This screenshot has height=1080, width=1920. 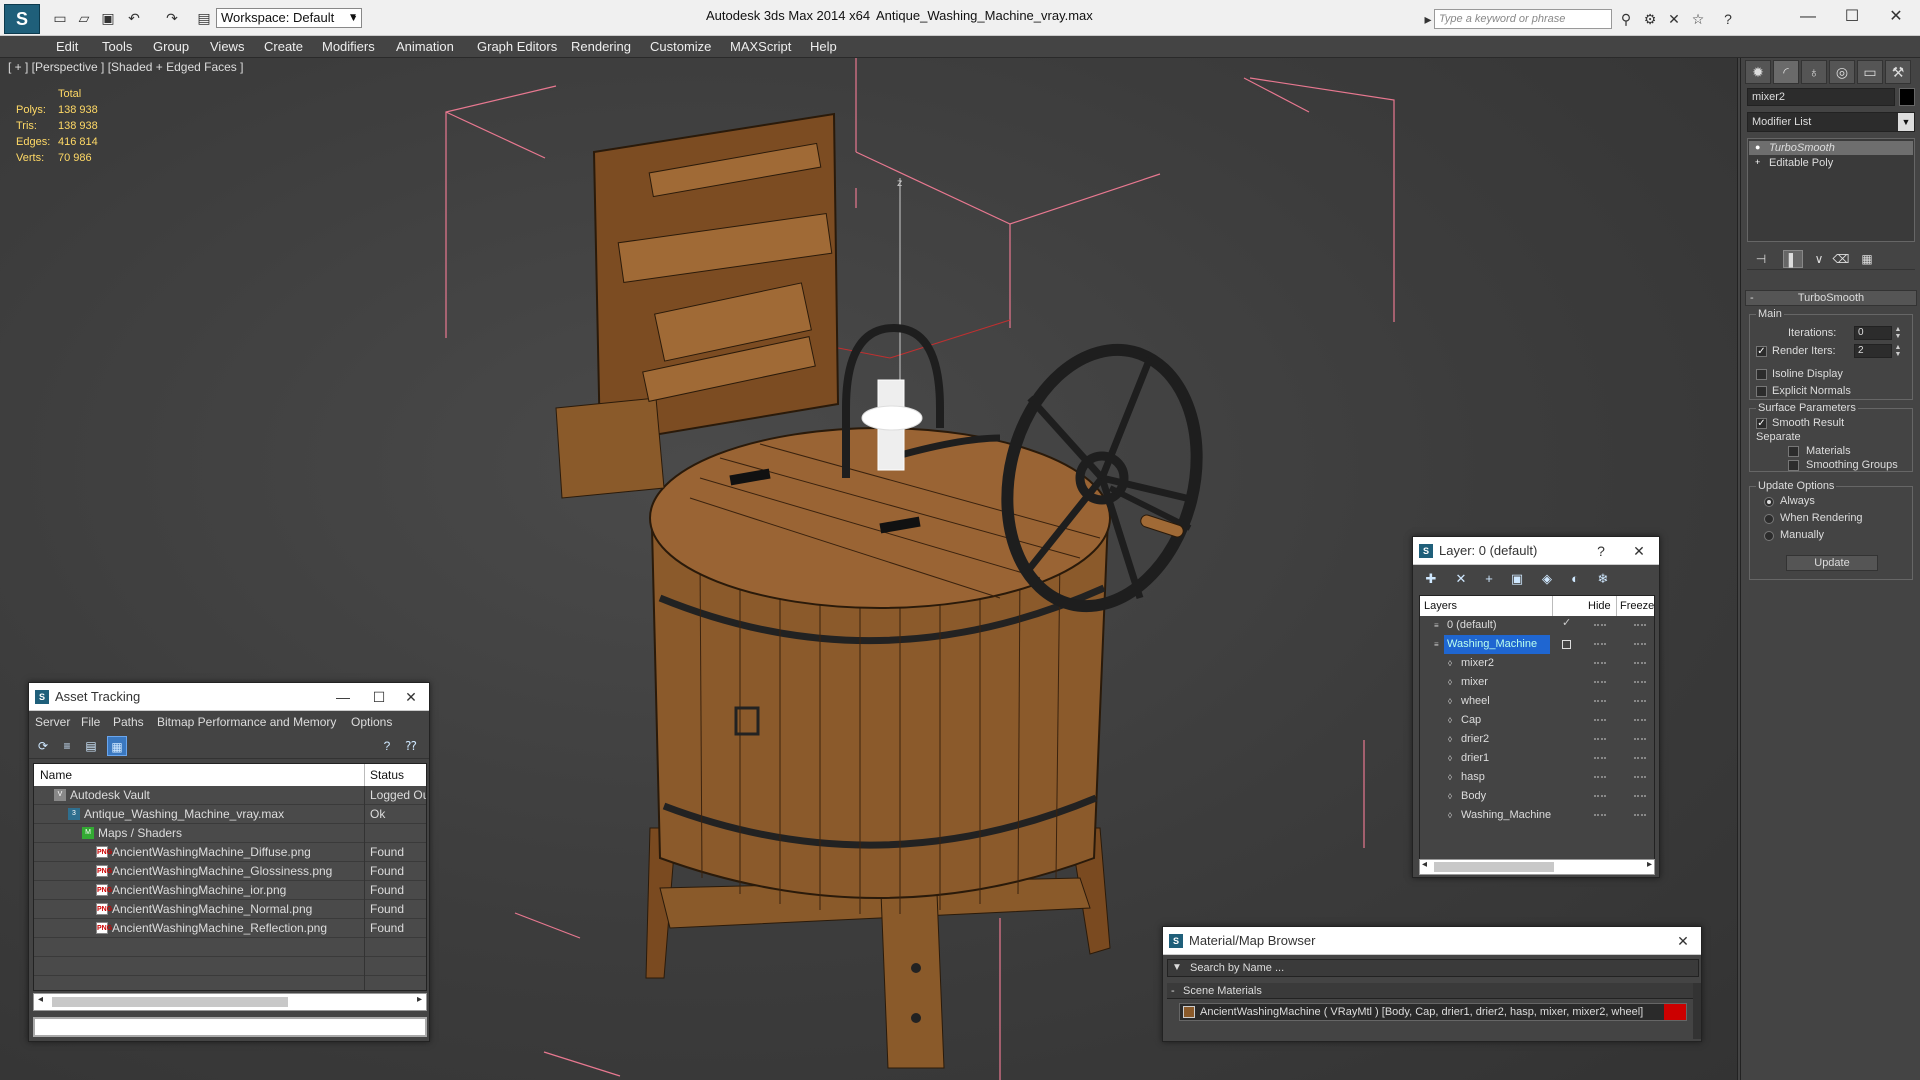 What do you see at coordinates (1769, 502) in the screenshot?
I see `always-radio` at bounding box center [1769, 502].